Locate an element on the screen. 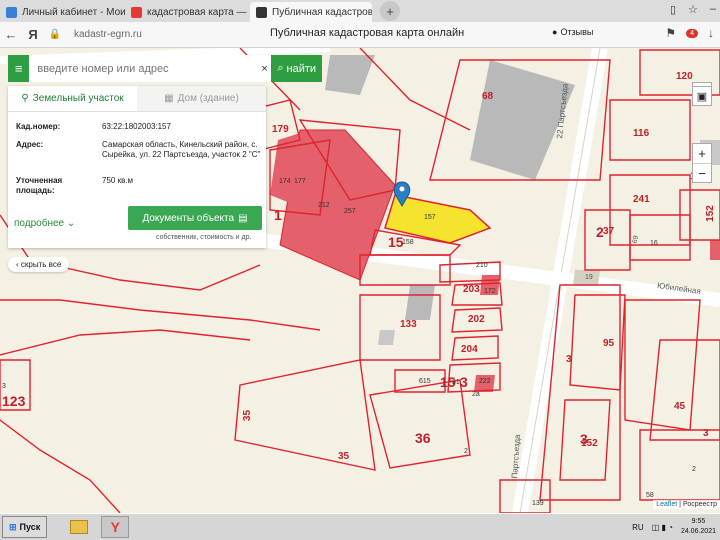 Image resolution: width=720 pixels, height=540 pixels. windows-logo-icon: ⊞ is located at coordinates (13, 526).